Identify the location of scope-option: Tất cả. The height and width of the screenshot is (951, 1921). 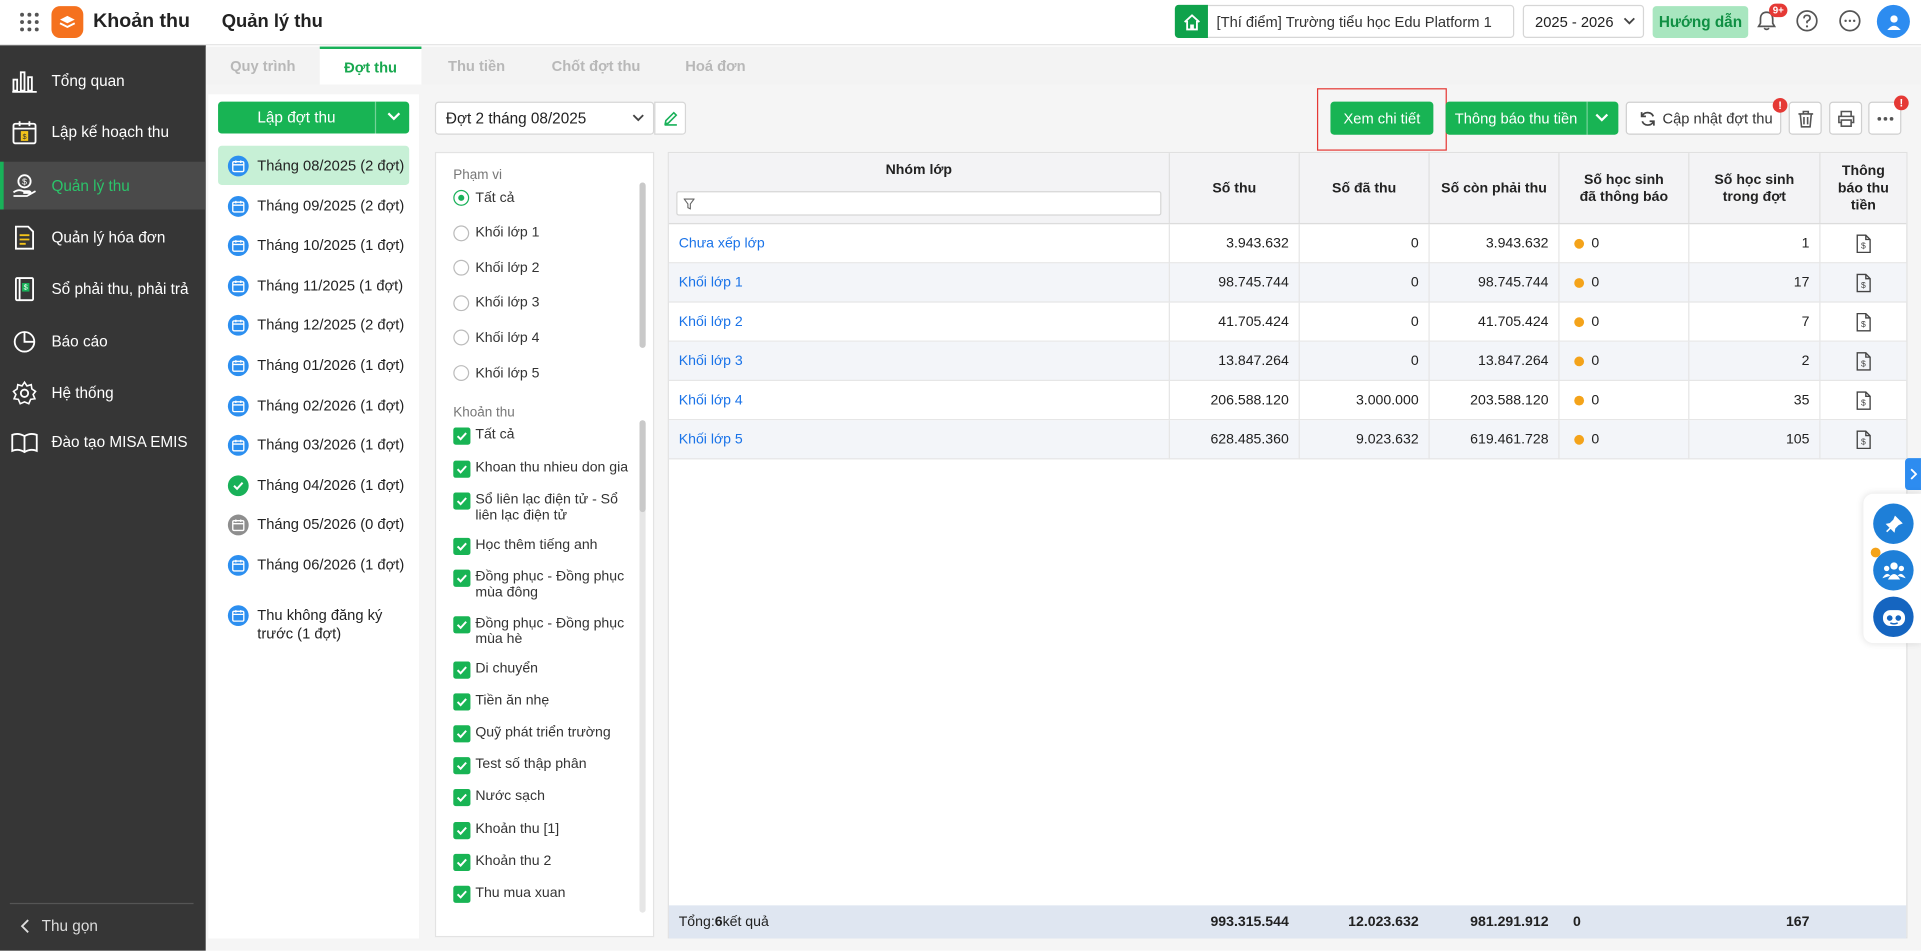
(484, 197).